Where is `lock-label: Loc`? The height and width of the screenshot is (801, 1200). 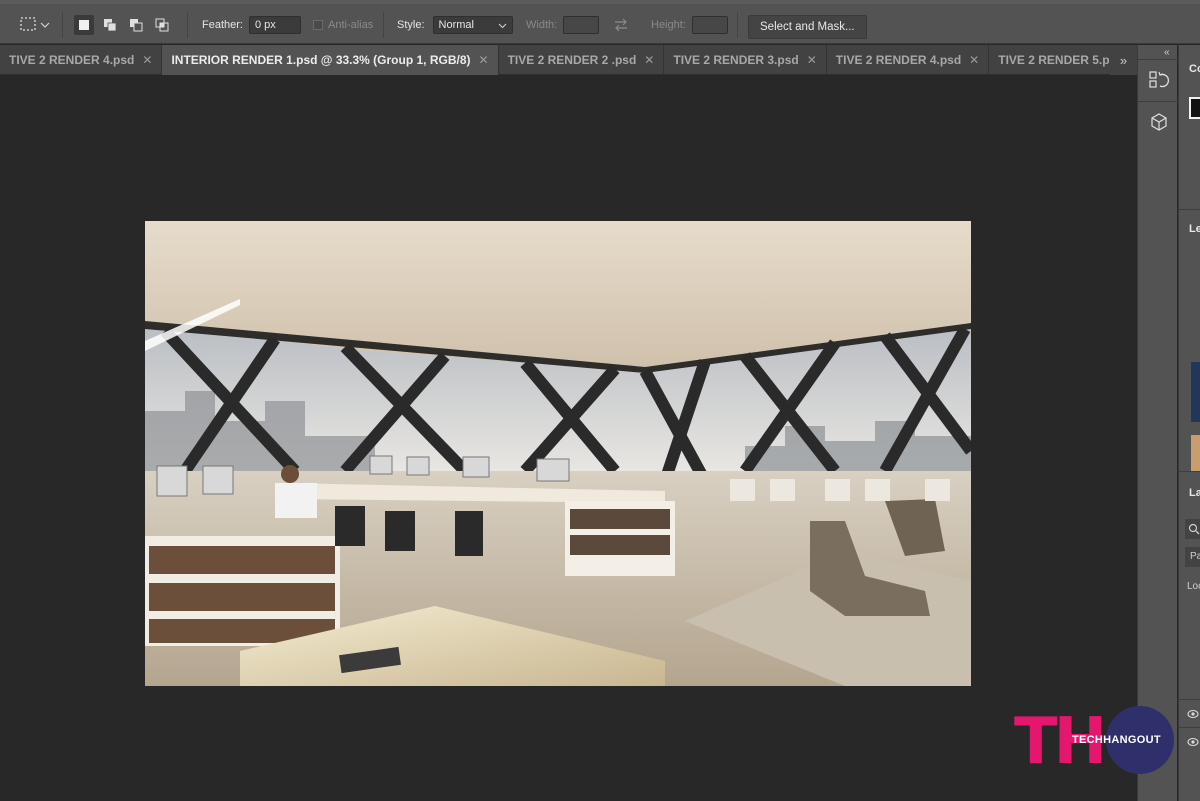
lock-label: Loc is located at coordinates (1193, 586).